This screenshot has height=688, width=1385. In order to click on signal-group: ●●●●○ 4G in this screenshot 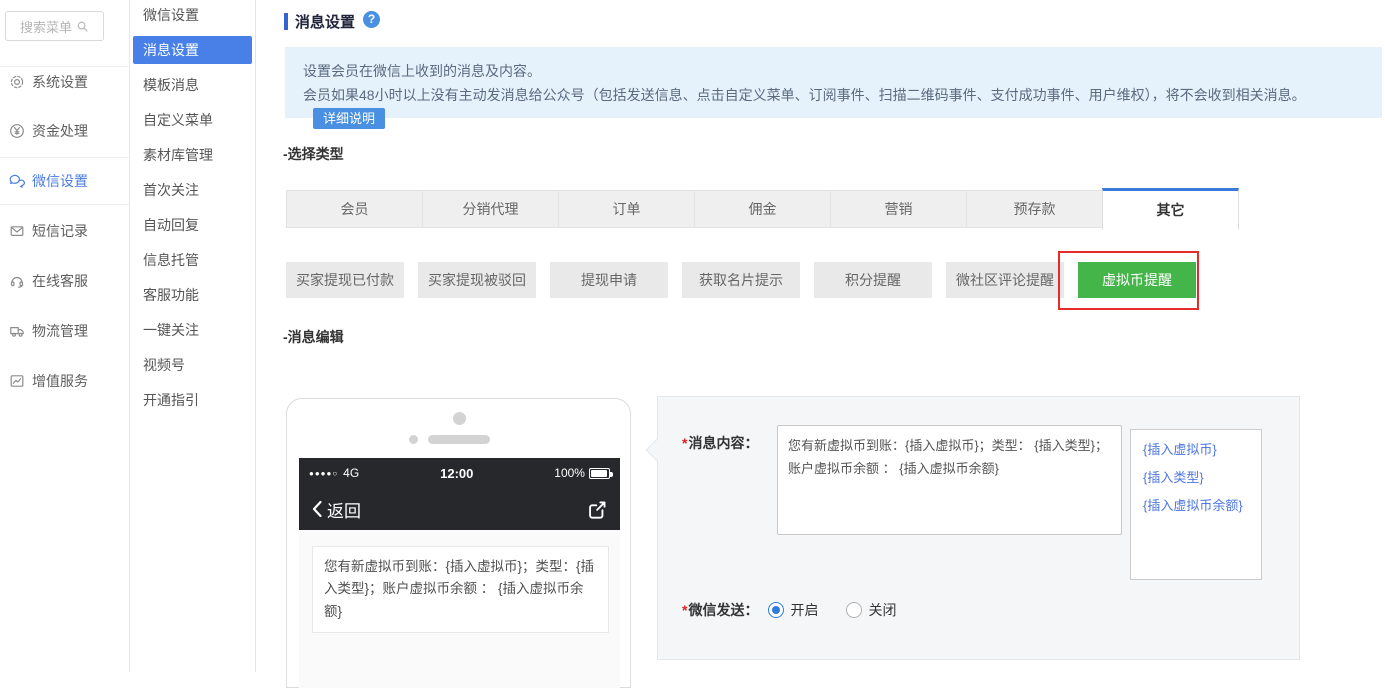, I will do `click(334, 473)`.